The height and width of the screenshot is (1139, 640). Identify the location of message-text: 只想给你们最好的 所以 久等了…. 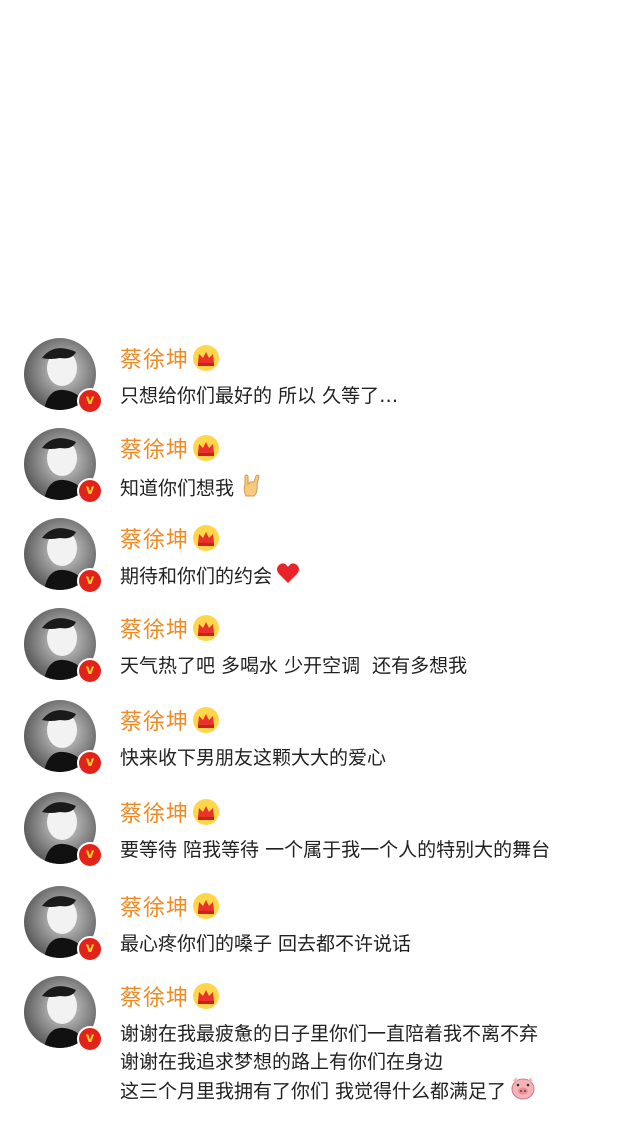
(259, 396).